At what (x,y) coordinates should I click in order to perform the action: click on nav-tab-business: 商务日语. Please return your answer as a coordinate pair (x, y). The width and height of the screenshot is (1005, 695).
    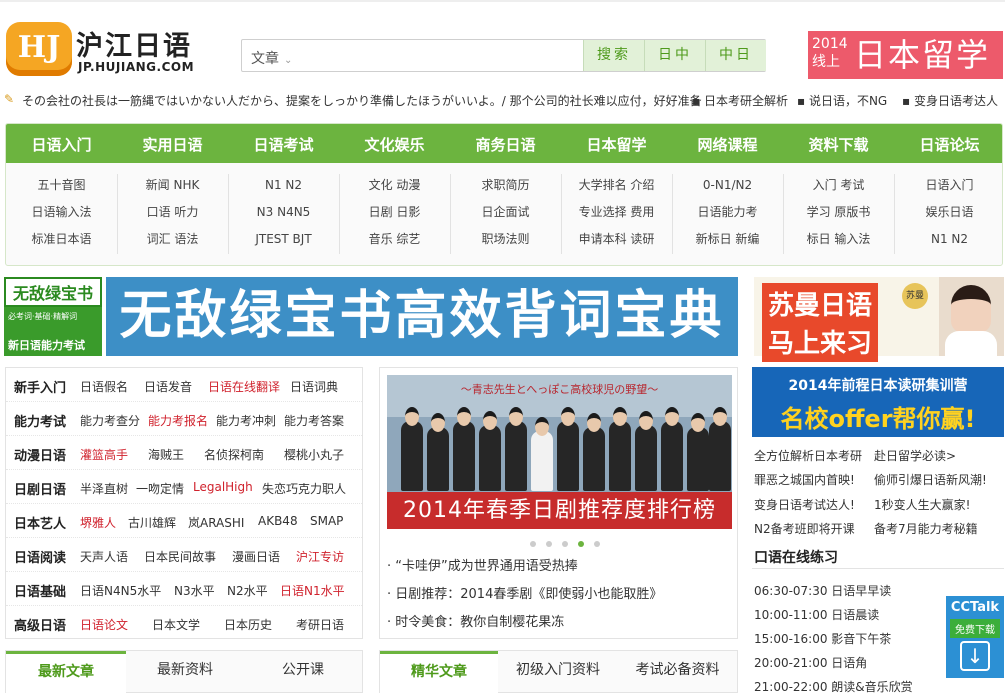
    Looking at the image, I should click on (505, 144).